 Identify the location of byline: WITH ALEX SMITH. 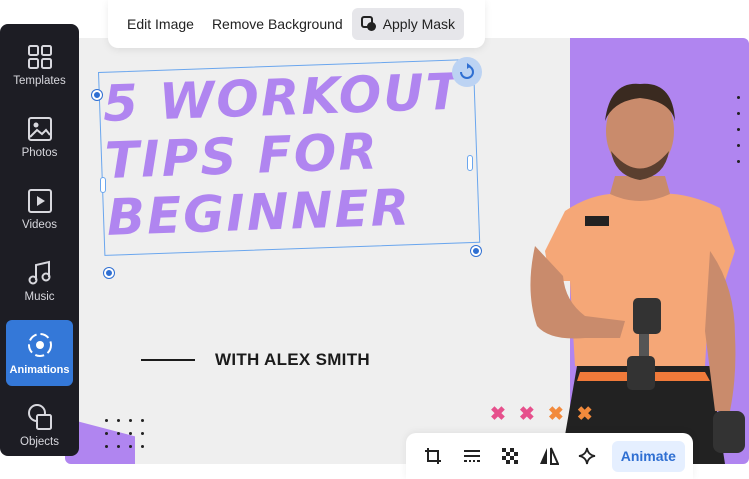
(255, 360).